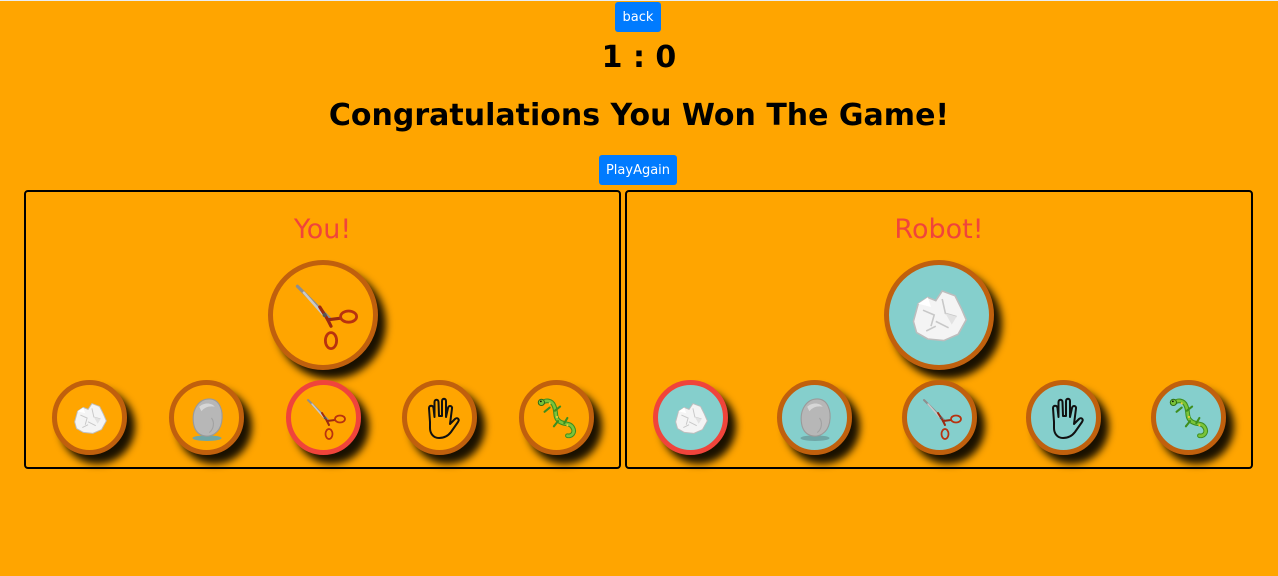  I want to click on top-divider, so click(639, 0).